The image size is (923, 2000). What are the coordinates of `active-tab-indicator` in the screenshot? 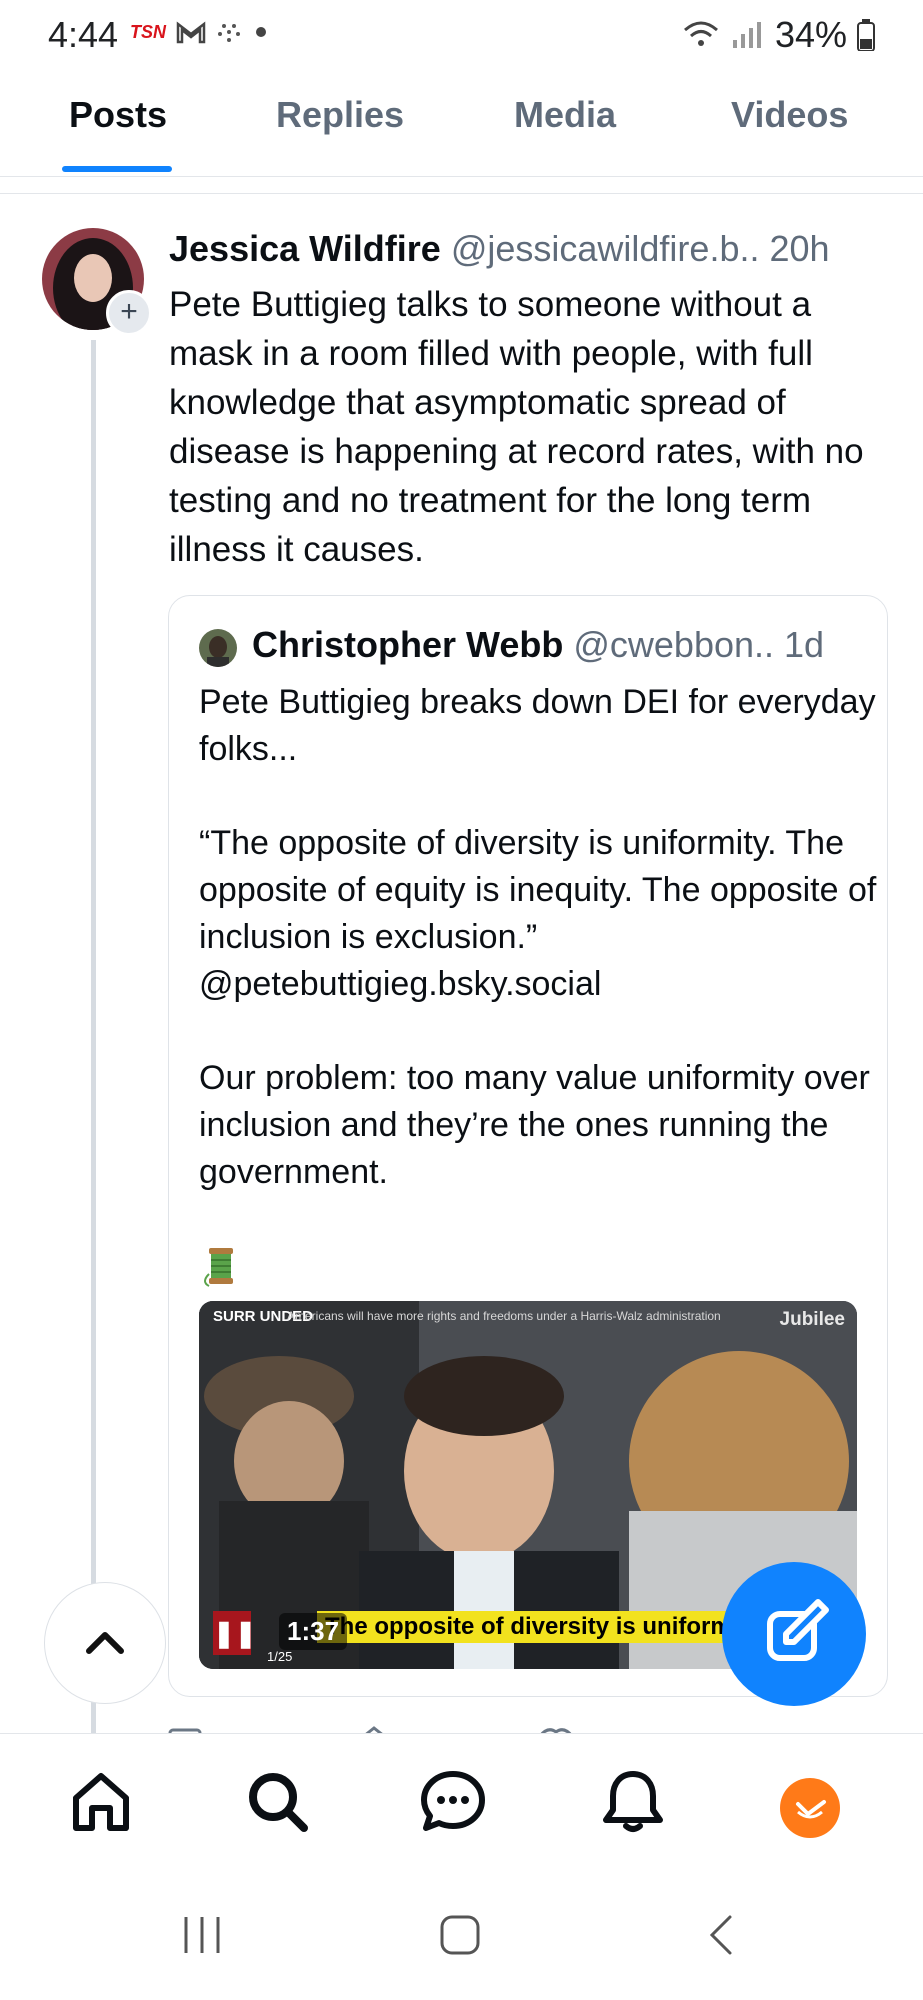 It's located at (117, 169).